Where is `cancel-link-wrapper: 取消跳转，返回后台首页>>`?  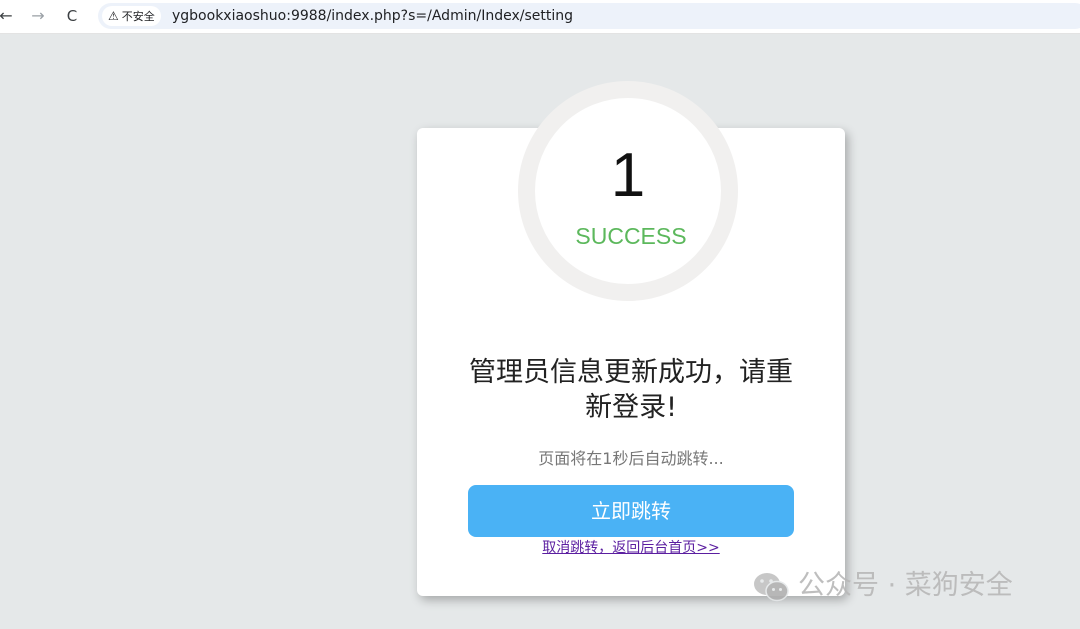 cancel-link-wrapper: 取消跳转，返回后台首页>> is located at coordinates (631, 548).